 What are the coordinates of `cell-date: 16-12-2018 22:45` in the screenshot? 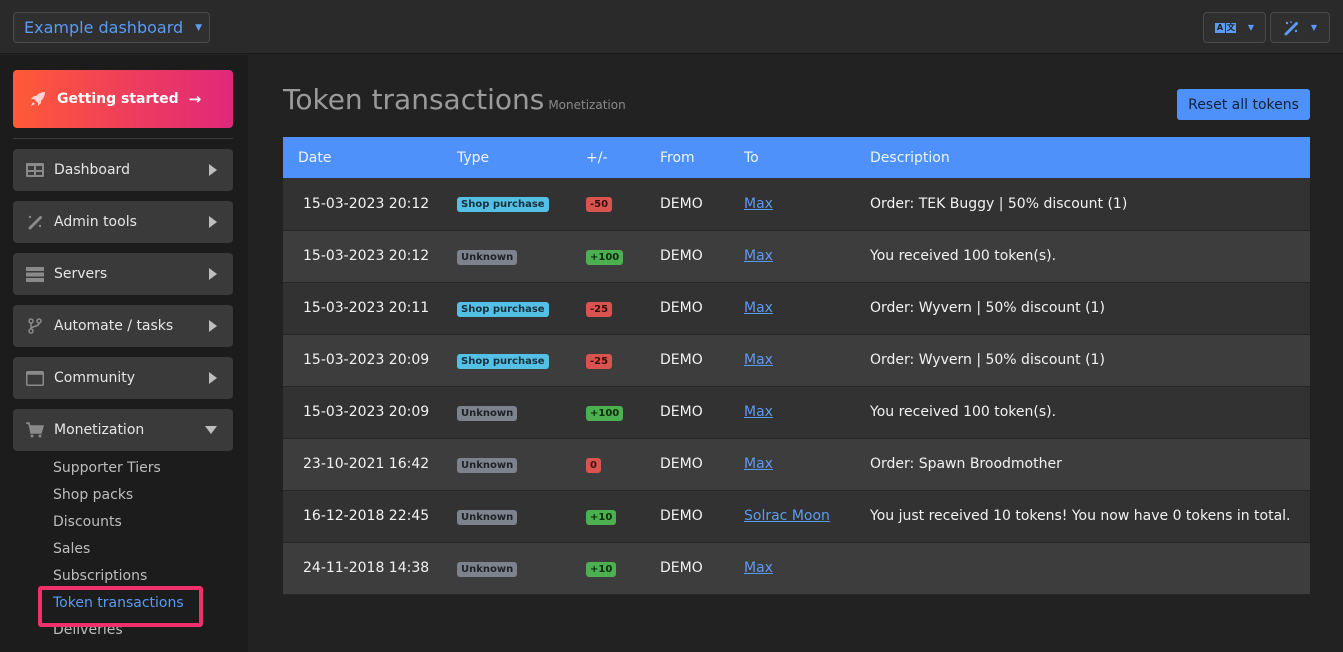 It's located at (366, 516).